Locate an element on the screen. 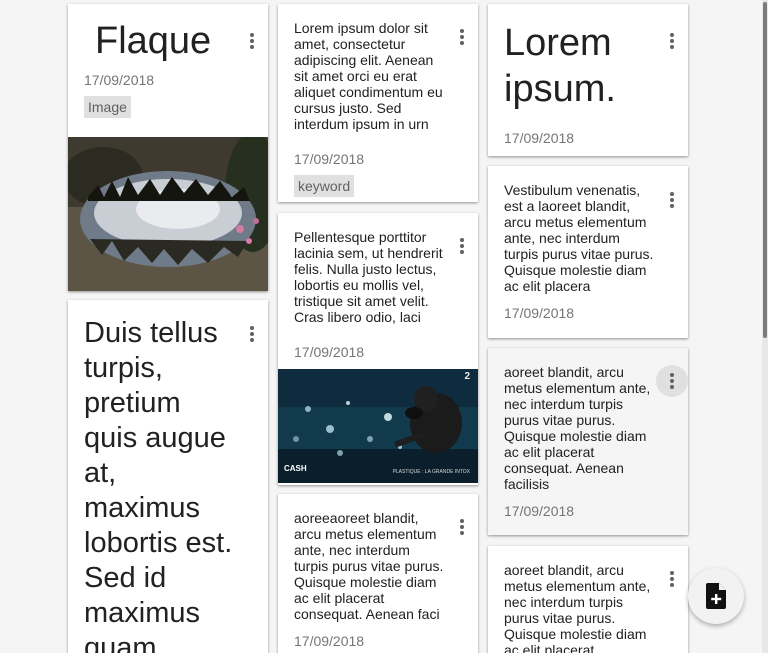  video-thumbnail: 2 CASH PLASTIQUE : LA GRANDE INTOX is located at coordinates (378, 426).